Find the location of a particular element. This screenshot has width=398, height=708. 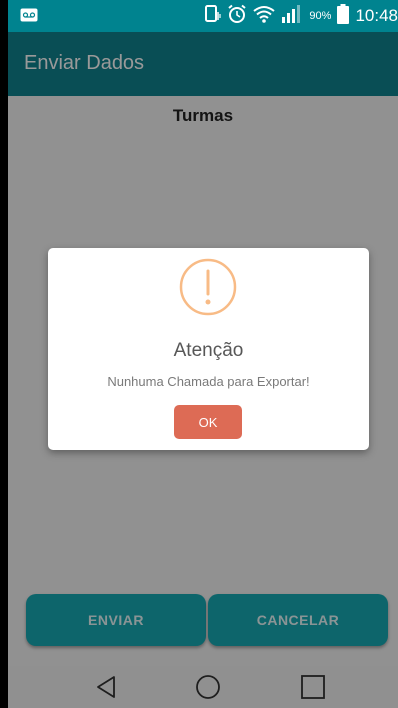

signal-icon is located at coordinates (292, 16).